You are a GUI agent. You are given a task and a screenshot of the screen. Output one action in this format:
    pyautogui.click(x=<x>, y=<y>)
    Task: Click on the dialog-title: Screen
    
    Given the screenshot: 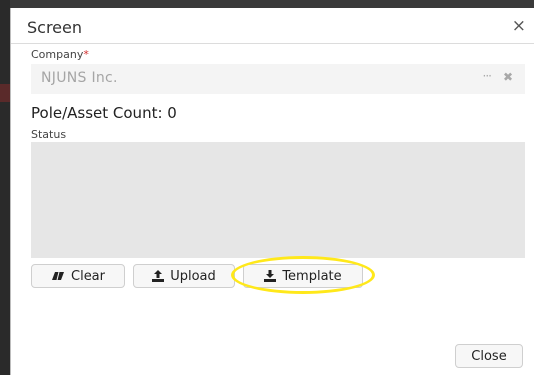 What is the action you would take?
    pyautogui.click(x=55, y=27)
    